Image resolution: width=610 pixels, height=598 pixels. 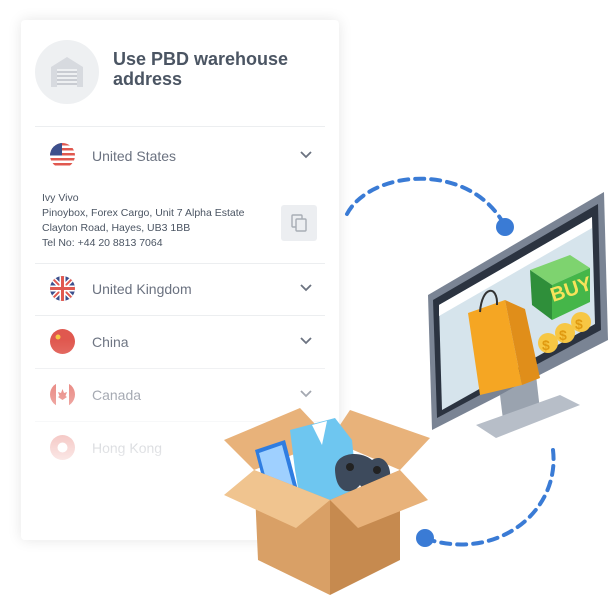 I want to click on path-dot-top, so click(x=505, y=227).